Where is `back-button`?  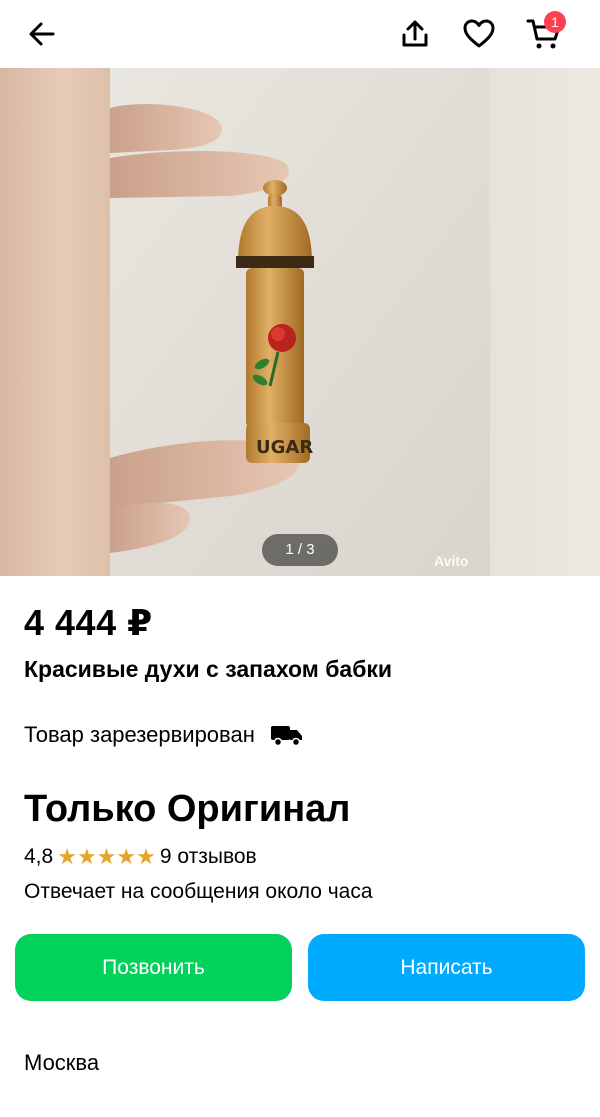
back-button is located at coordinates (42, 34).